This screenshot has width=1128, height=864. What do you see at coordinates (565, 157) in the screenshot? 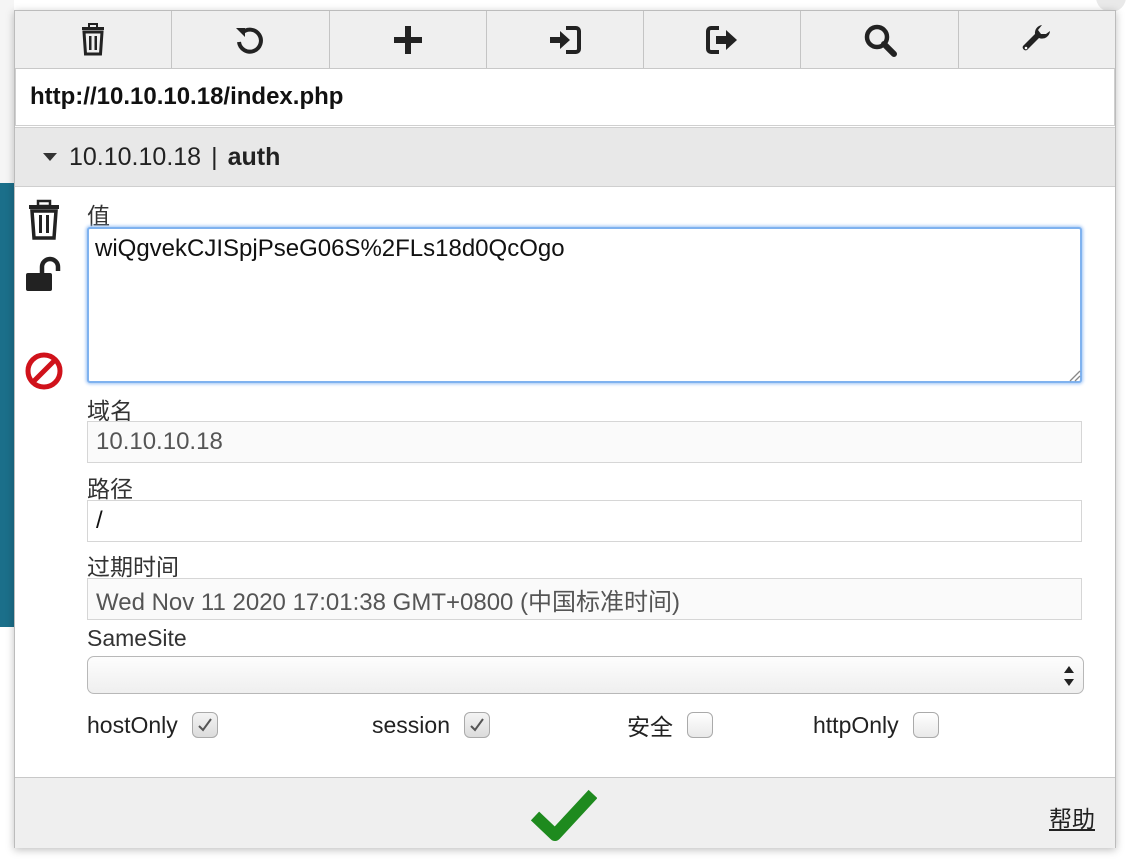
I see `cookie-header: 10.10.10.18 | auth` at bounding box center [565, 157].